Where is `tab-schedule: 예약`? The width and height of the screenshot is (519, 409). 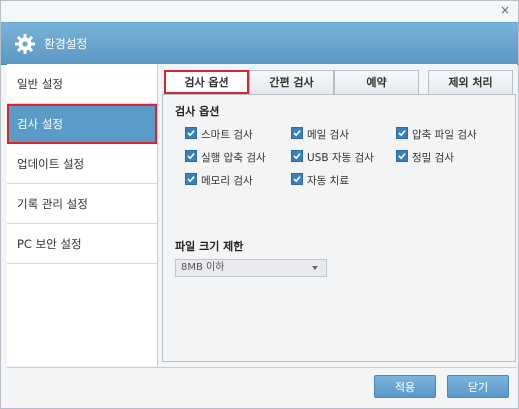 tab-schedule: 예약 is located at coordinates (376, 82).